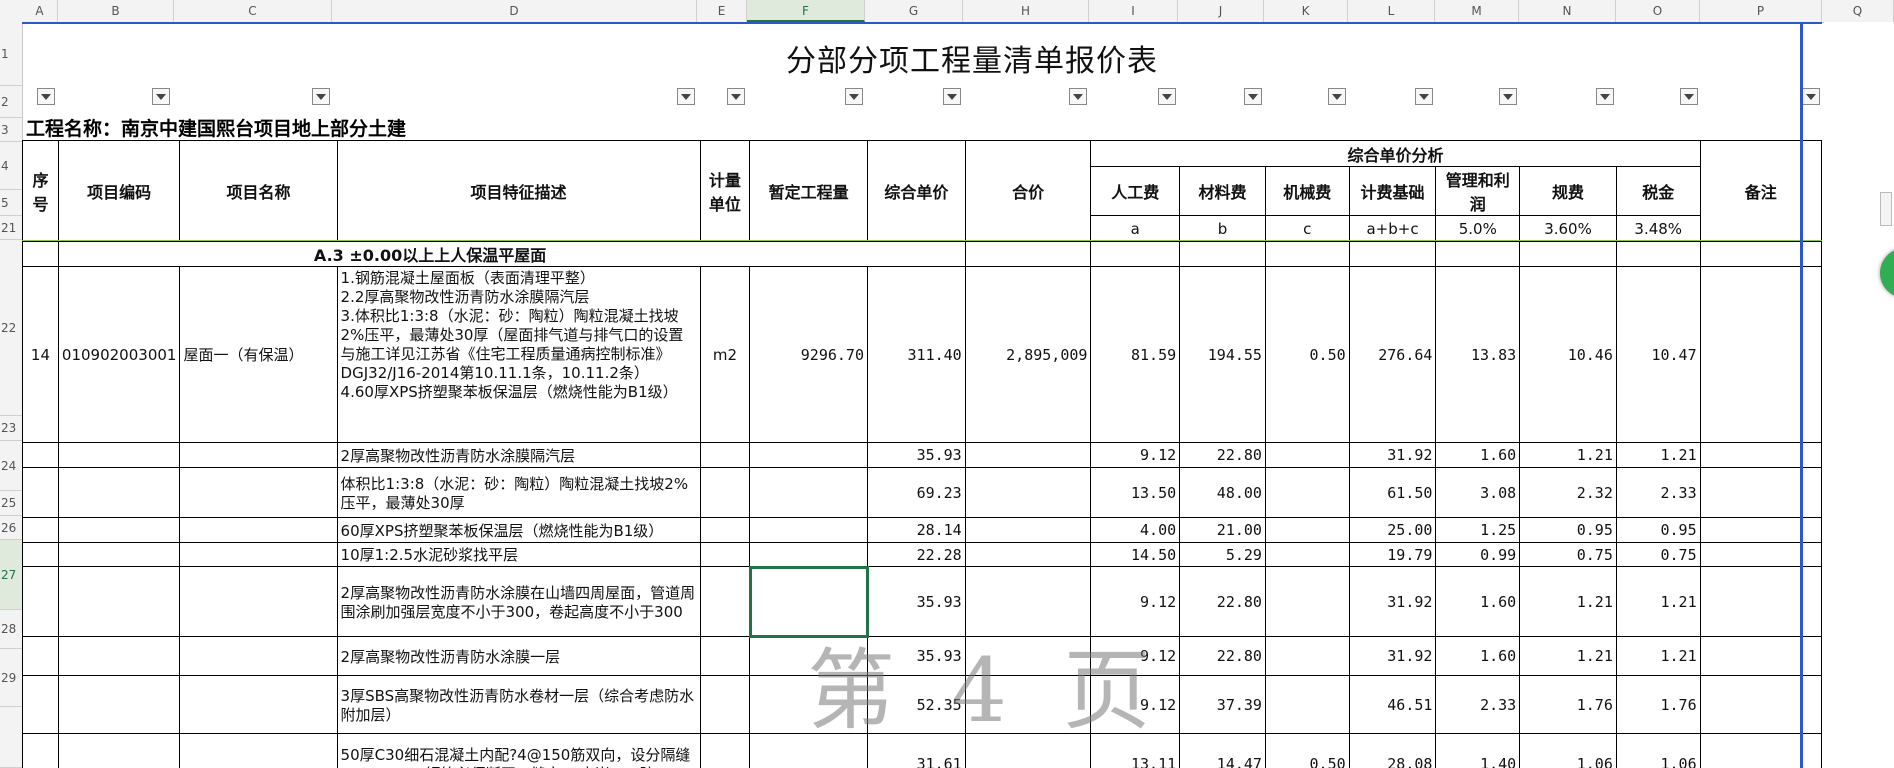 This screenshot has width=1894, height=768. What do you see at coordinates (1222, 354) in the screenshot?
I see `item-material: 194.55` at bounding box center [1222, 354].